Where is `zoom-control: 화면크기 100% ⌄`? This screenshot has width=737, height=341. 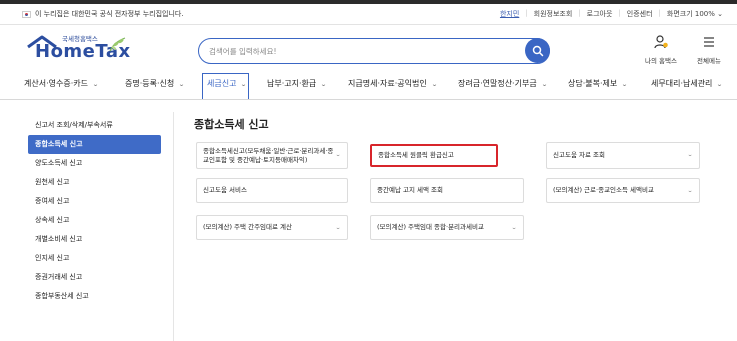
zoom-control: 화면크기 100% ⌄ is located at coordinates (695, 14).